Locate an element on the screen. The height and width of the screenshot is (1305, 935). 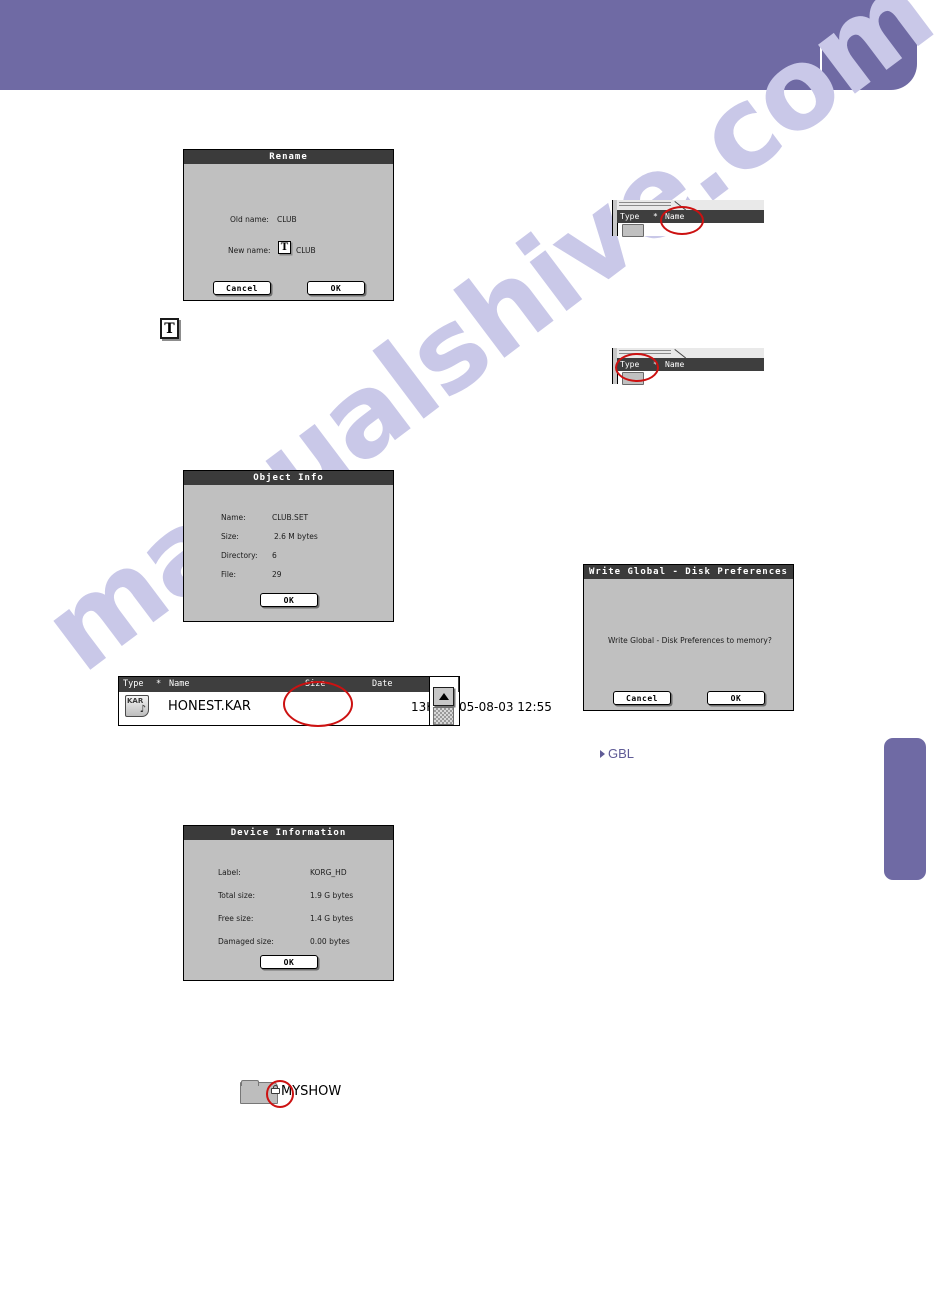
music-note-icon: ♪ is located at coordinates (142, 709).